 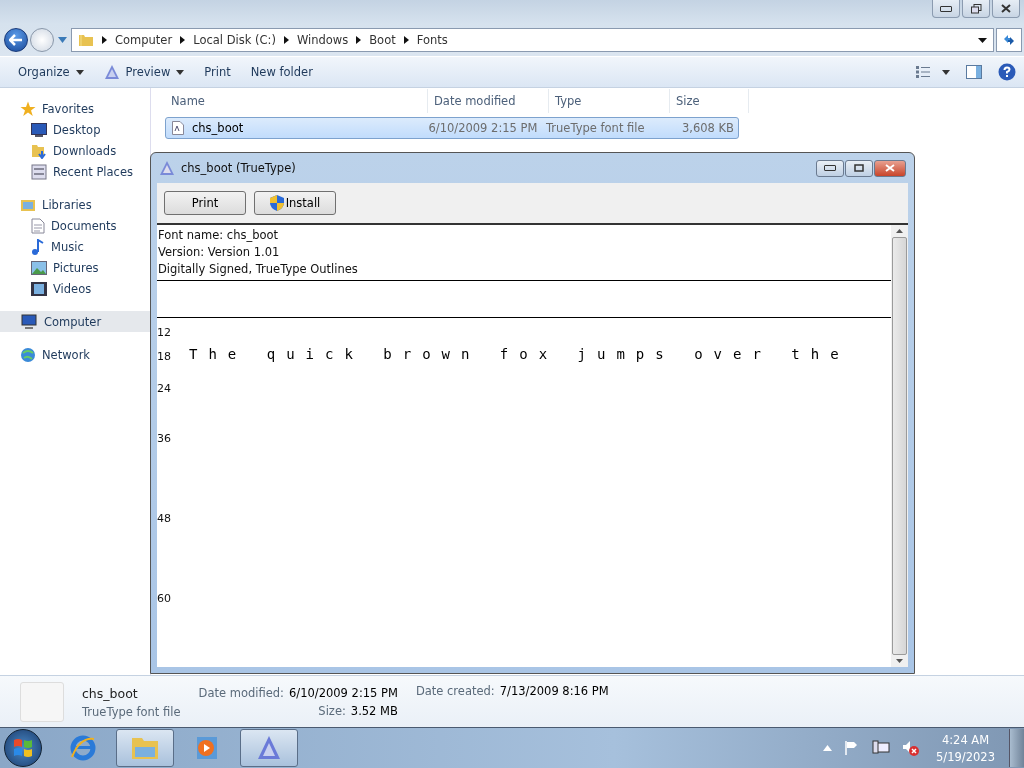 What do you see at coordinates (39, 267) in the screenshot?
I see `landscape-icon` at bounding box center [39, 267].